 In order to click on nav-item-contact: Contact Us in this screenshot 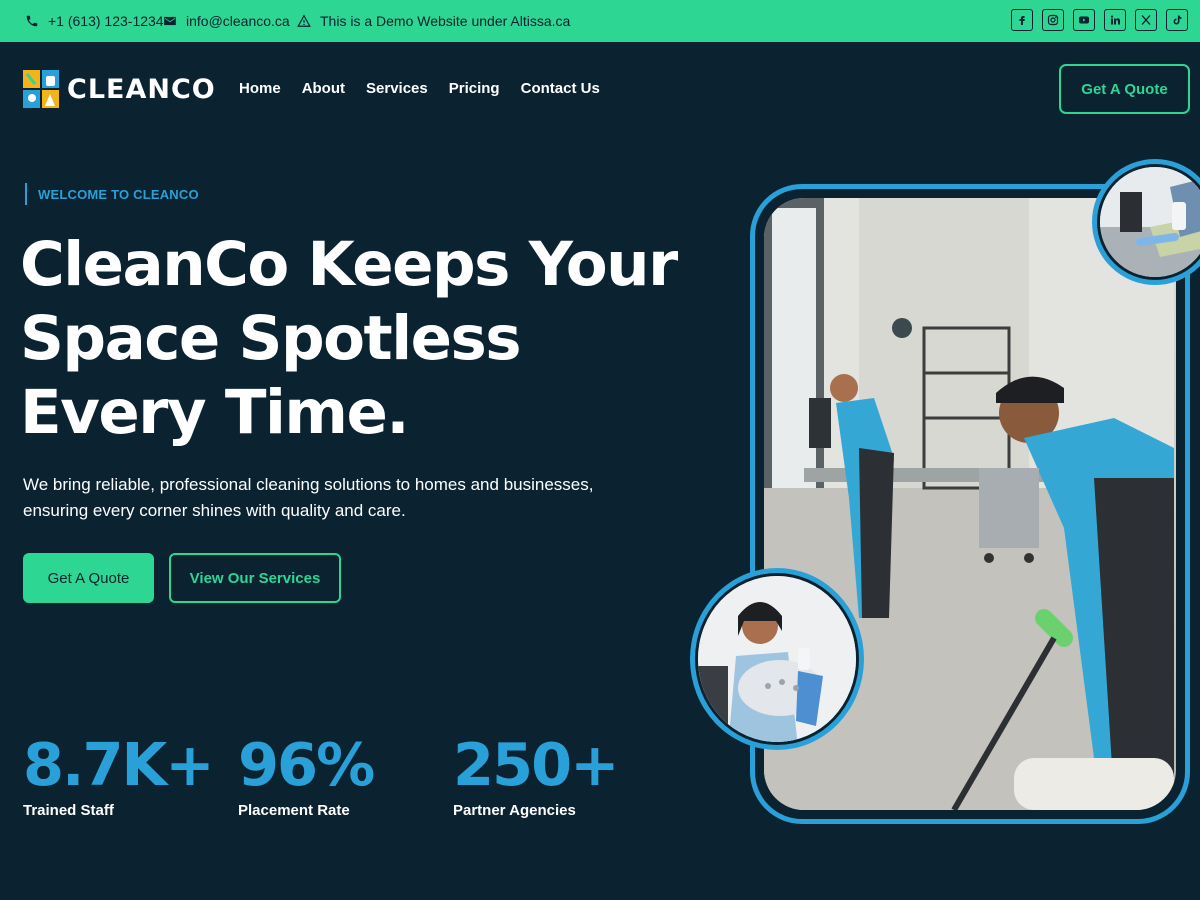, I will do `click(560, 89)`.